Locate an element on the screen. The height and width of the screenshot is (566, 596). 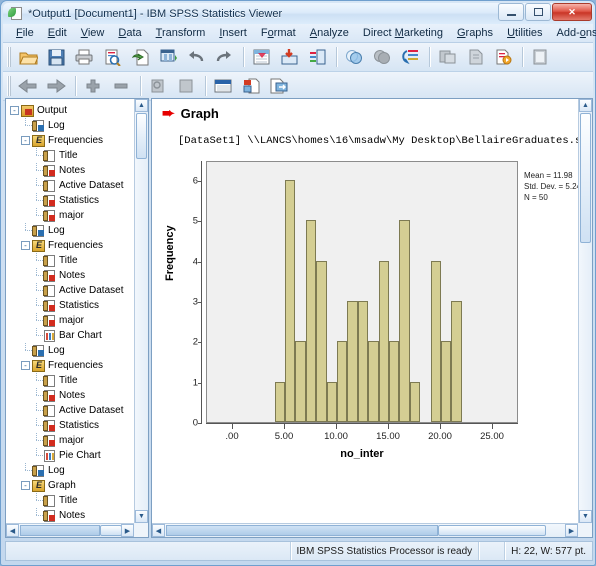
menu-view: View is located at coordinates (93, 33).